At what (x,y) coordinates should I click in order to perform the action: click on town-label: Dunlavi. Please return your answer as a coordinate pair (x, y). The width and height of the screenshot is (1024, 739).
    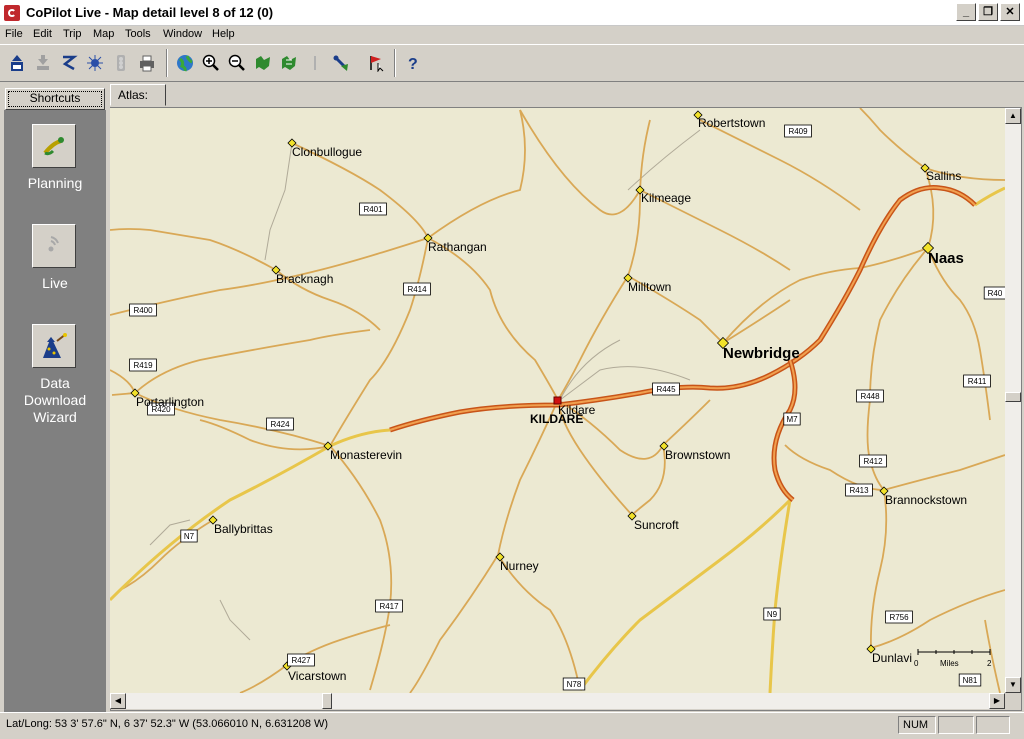
    Looking at the image, I should click on (892, 658).